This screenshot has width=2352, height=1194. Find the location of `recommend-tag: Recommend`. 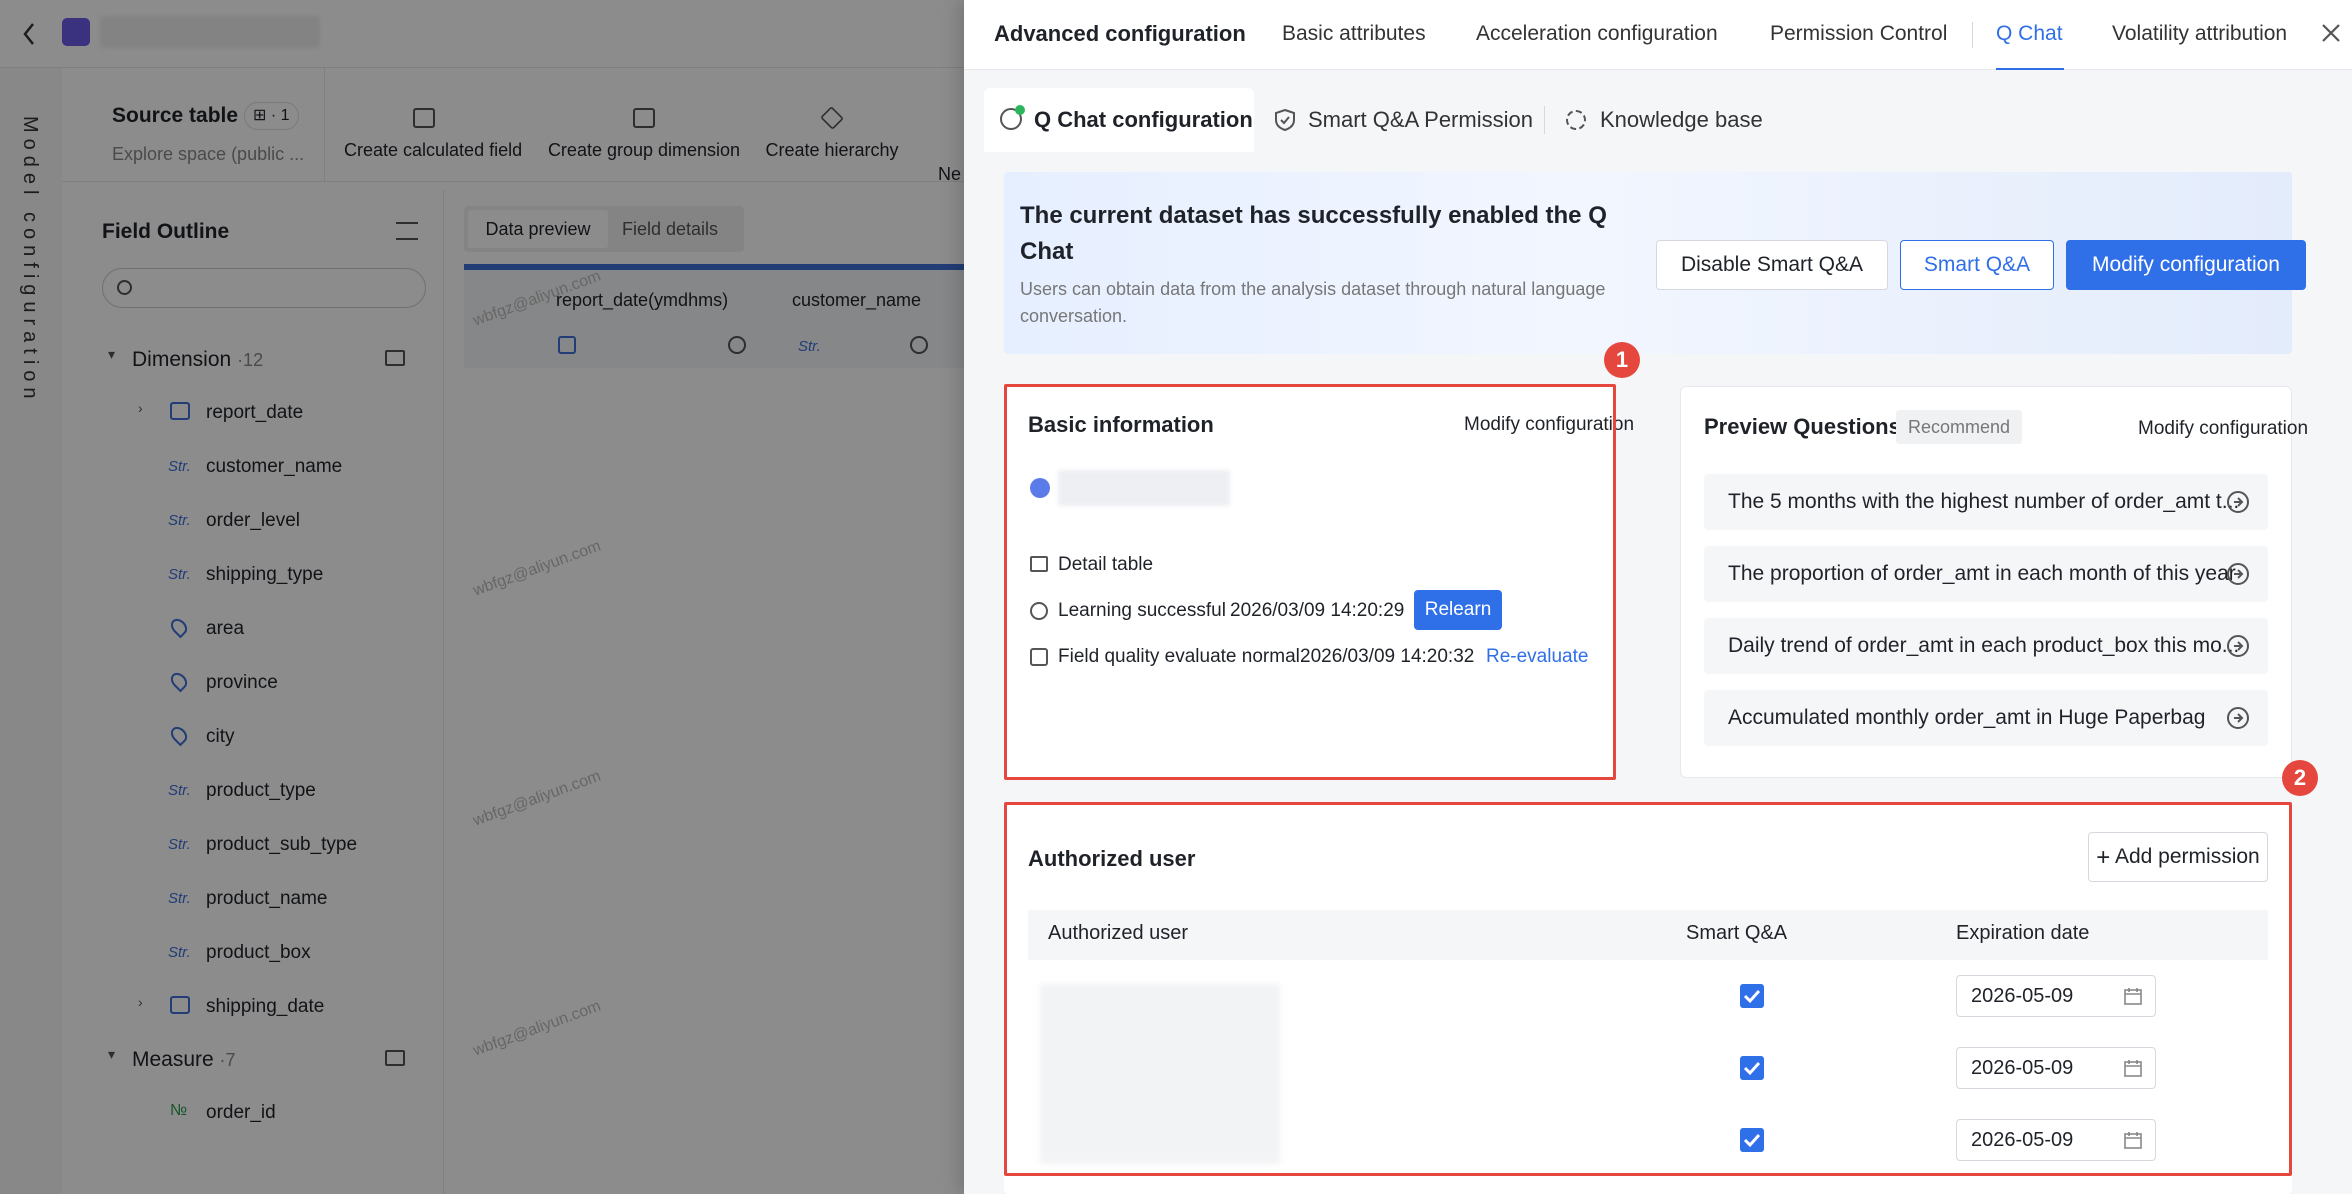

recommend-tag: Recommend is located at coordinates (1959, 427).